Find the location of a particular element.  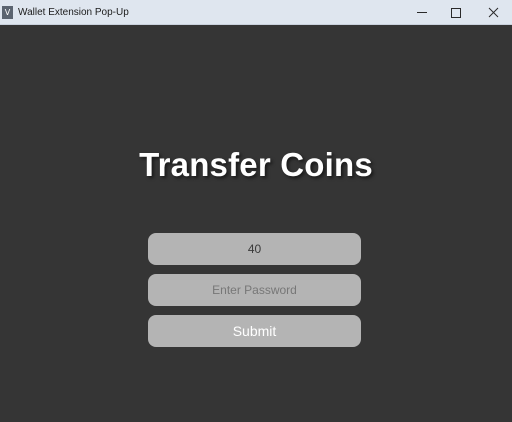

minimize-button is located at coordinates (421, 12).